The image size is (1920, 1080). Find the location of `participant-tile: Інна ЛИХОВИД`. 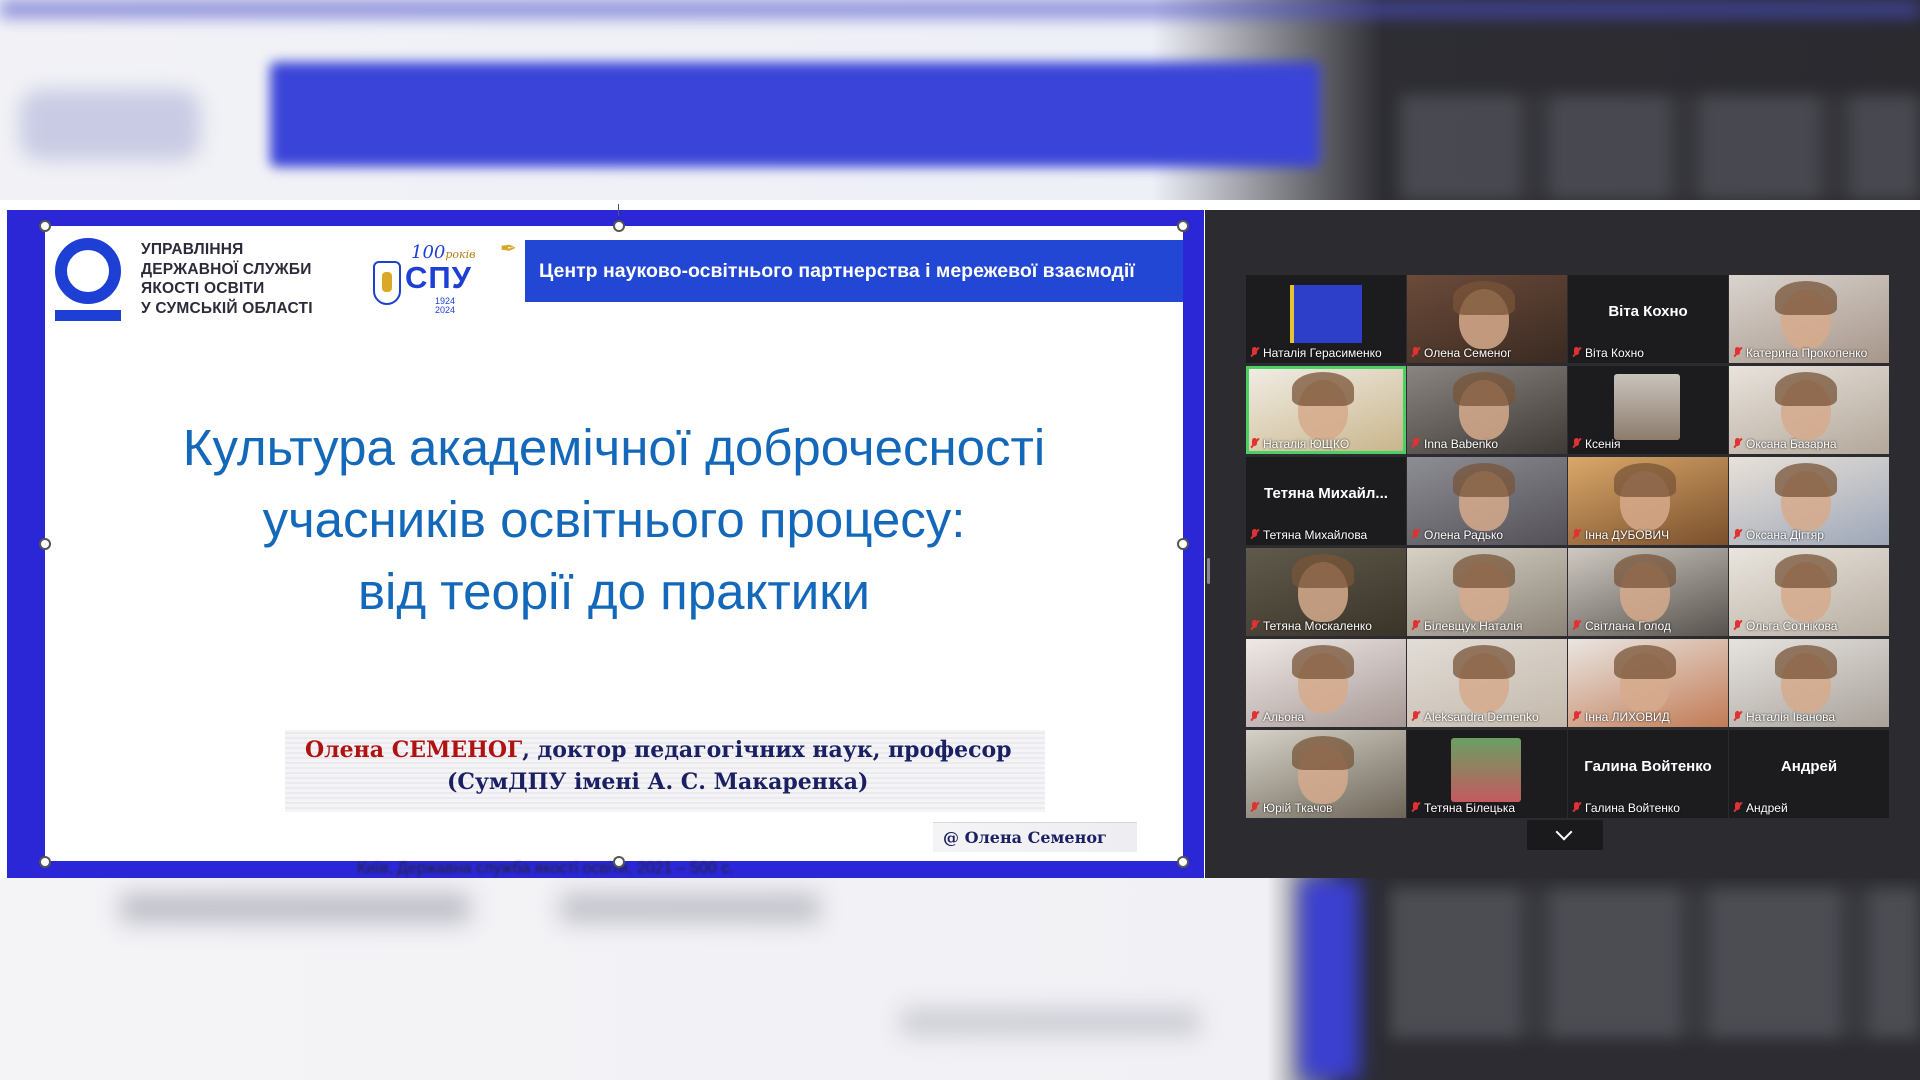

participant-tile: Інна ЛИХОВИД is located at coordinates (1648, 683).